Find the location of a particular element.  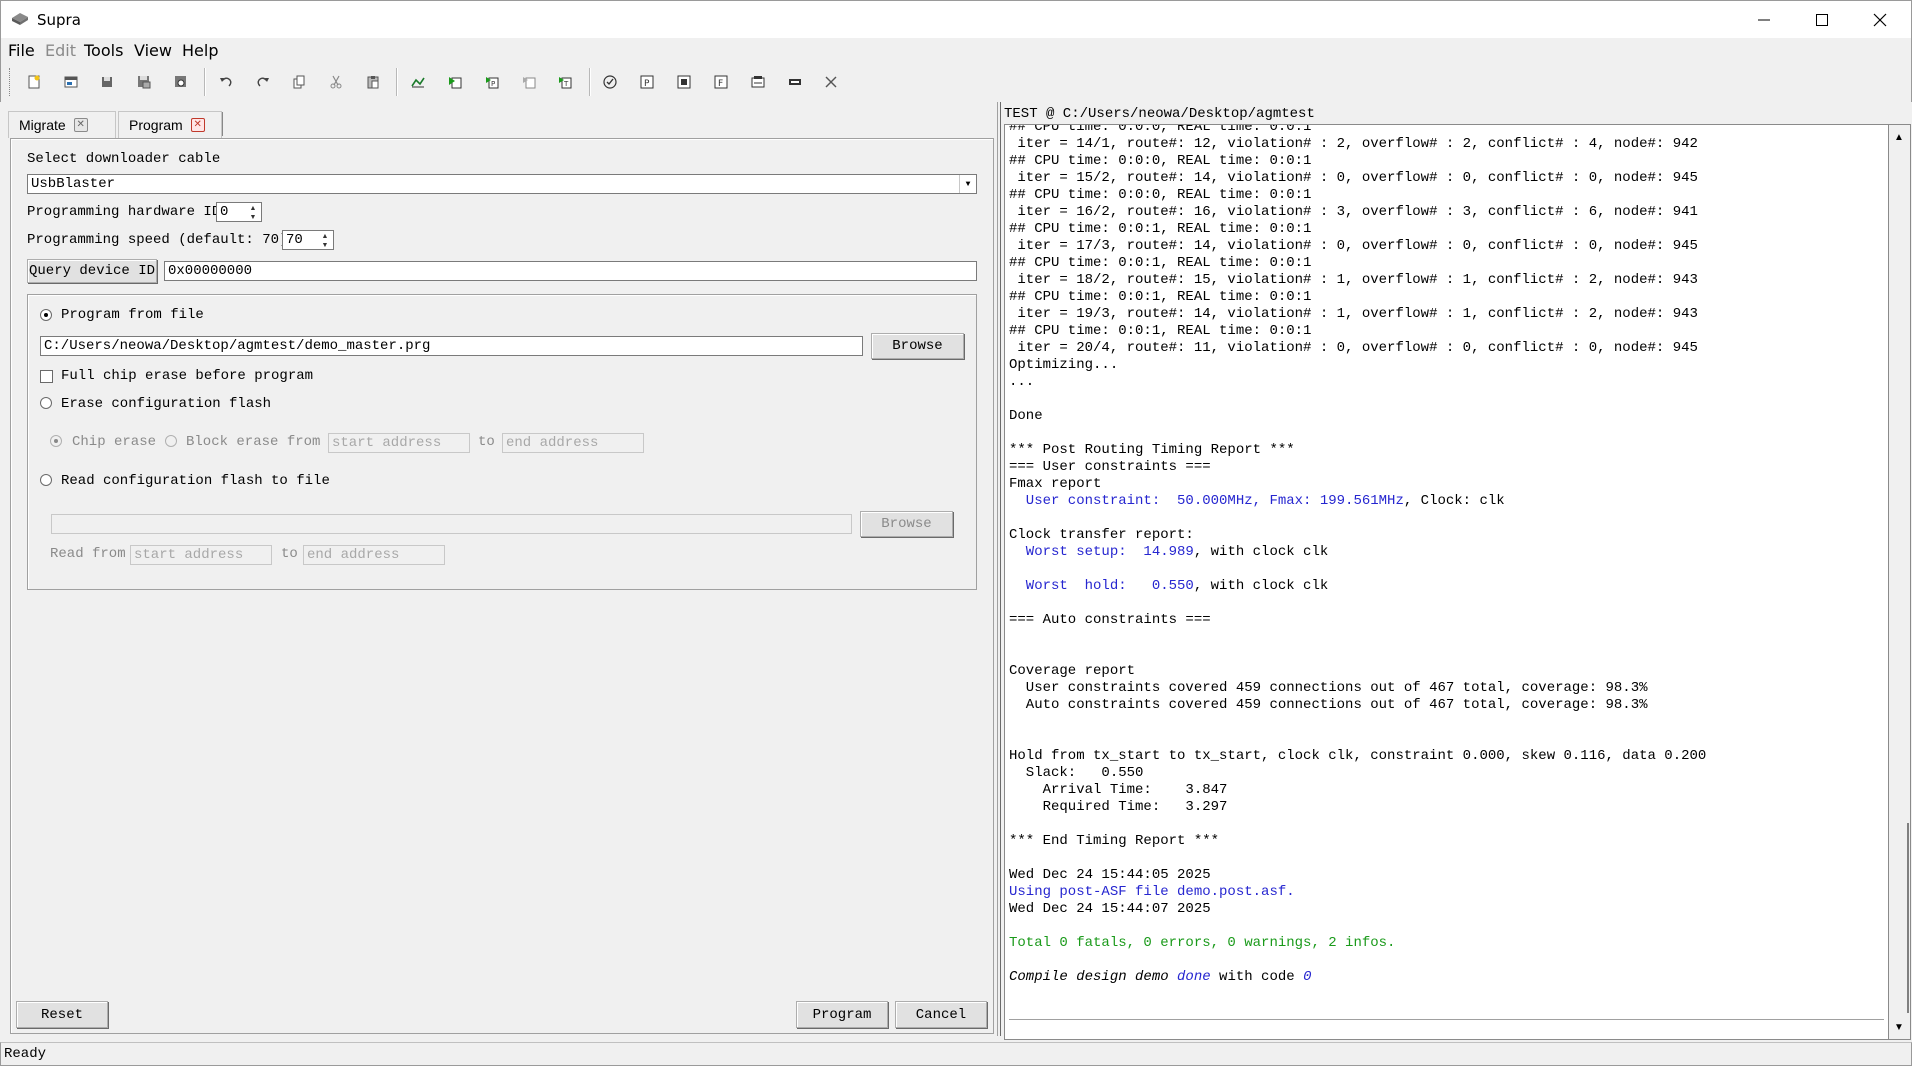

migrate-button is located at coordinates (418, 82).